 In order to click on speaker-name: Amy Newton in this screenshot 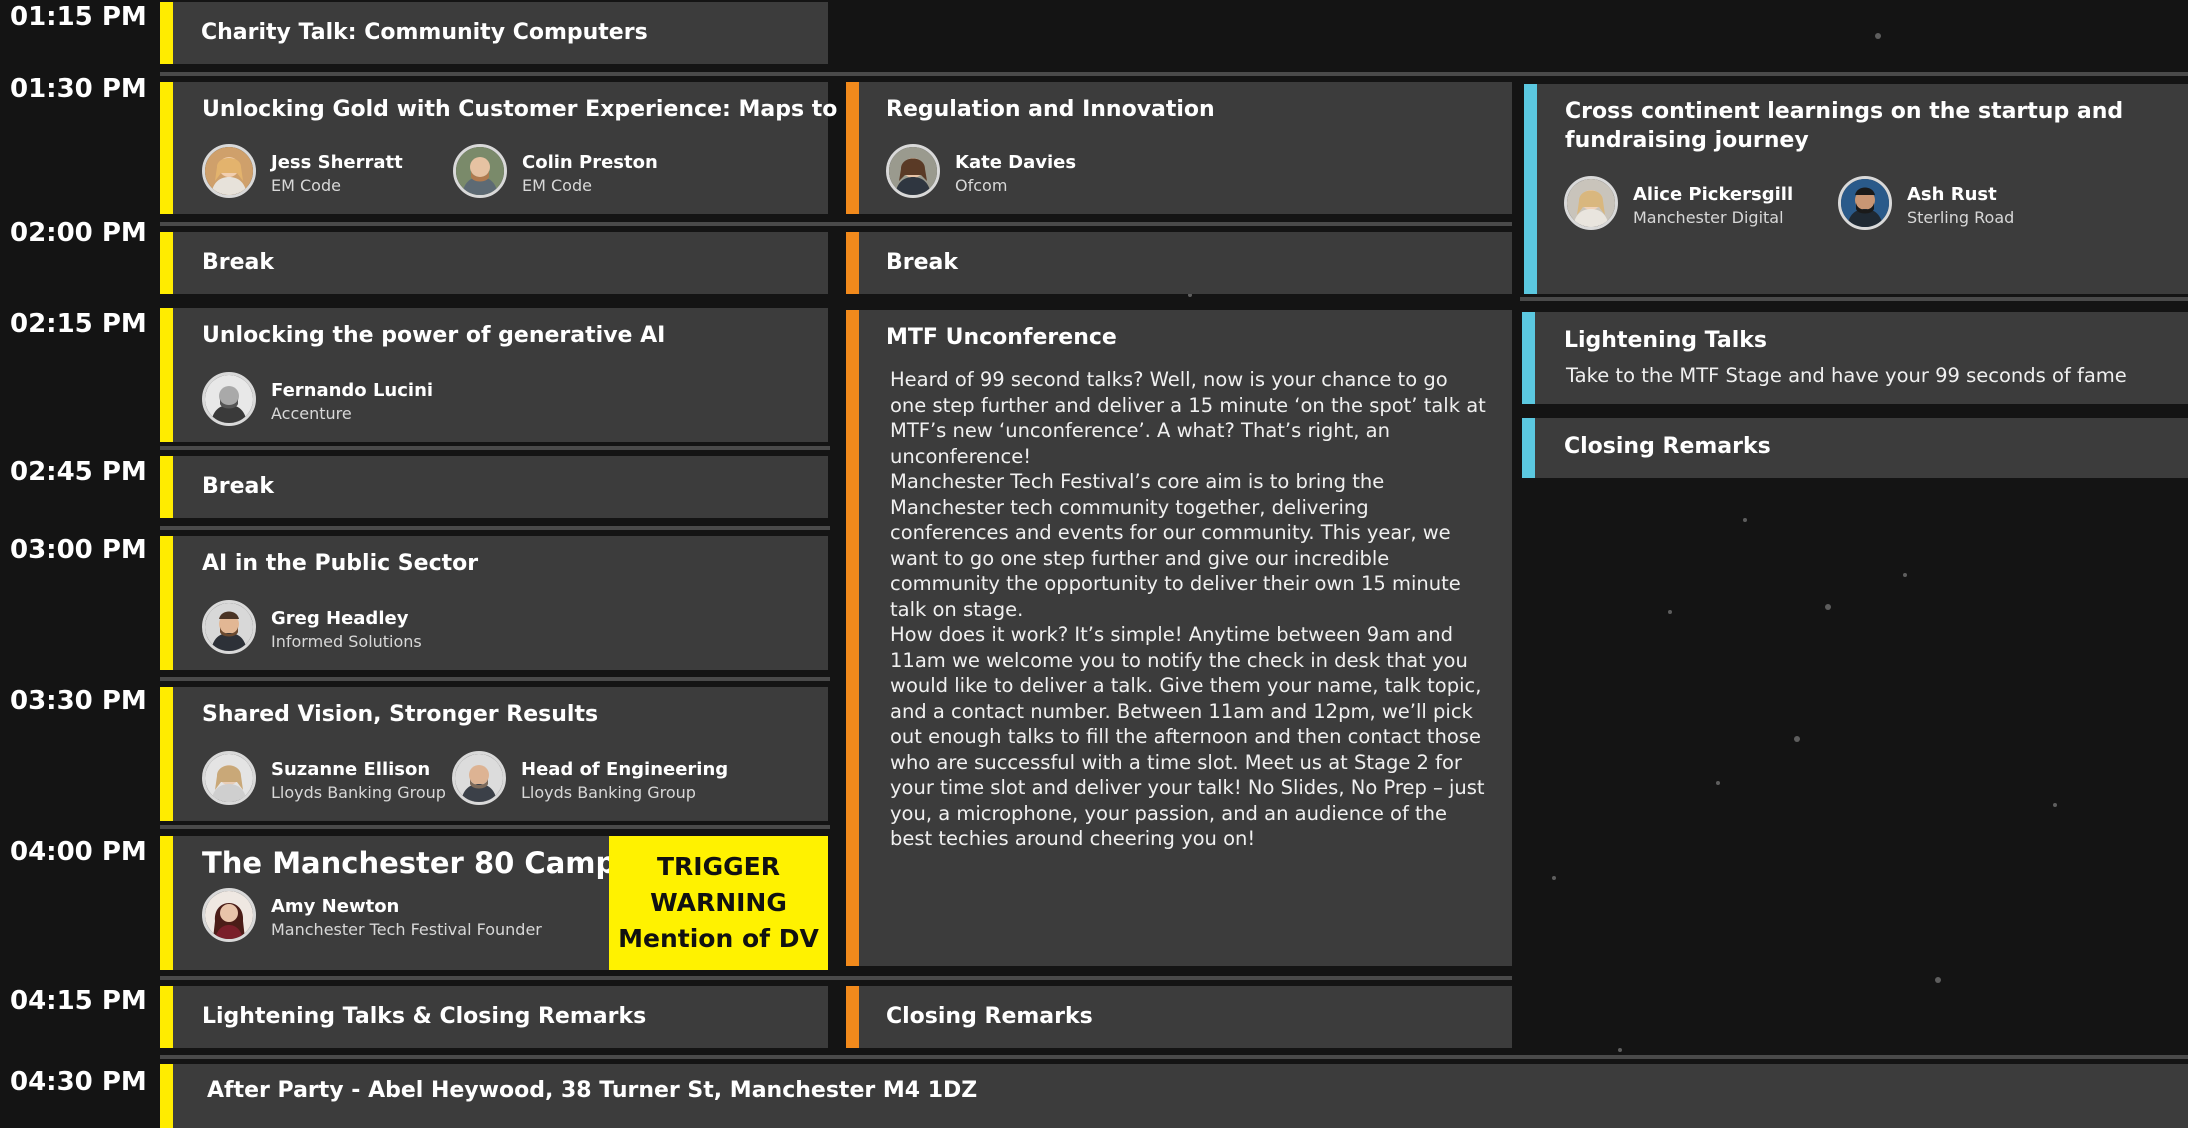, I will do `click(335, 906)`.